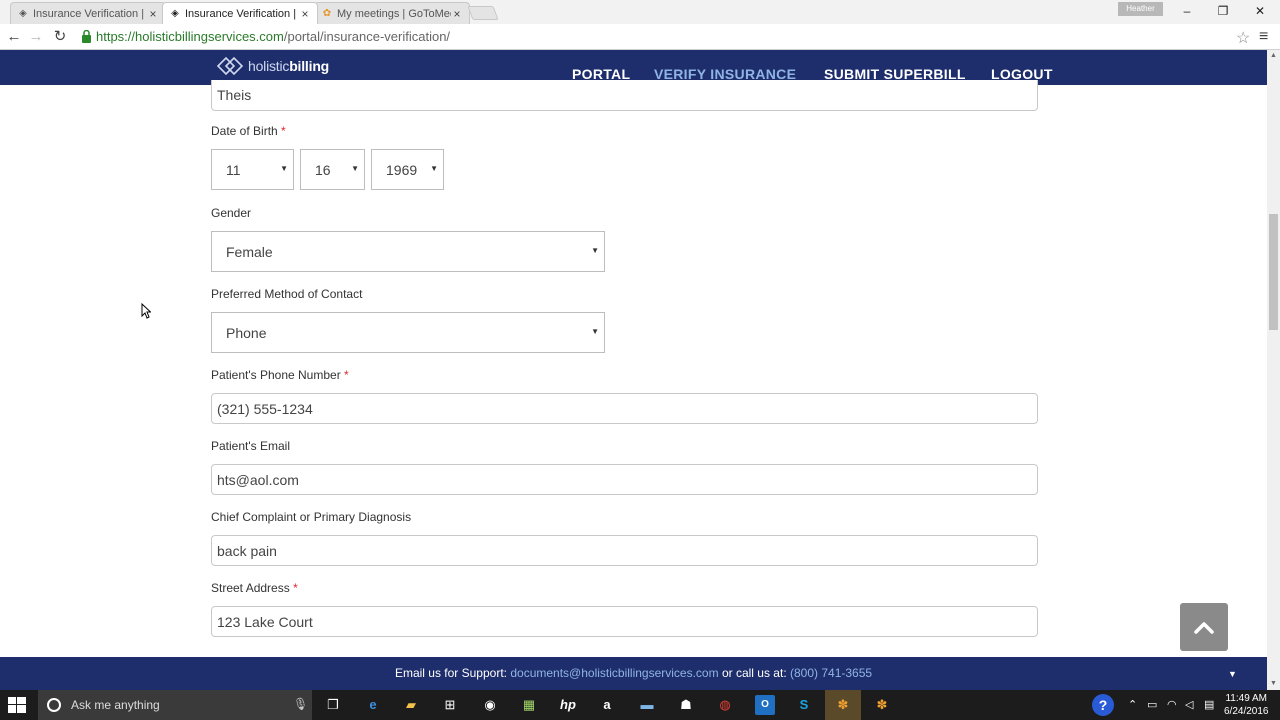  Describe the element at coordinates (190, 36) in the screenshot. I see `url-host: https://holisticbillingservices.com` at that location.